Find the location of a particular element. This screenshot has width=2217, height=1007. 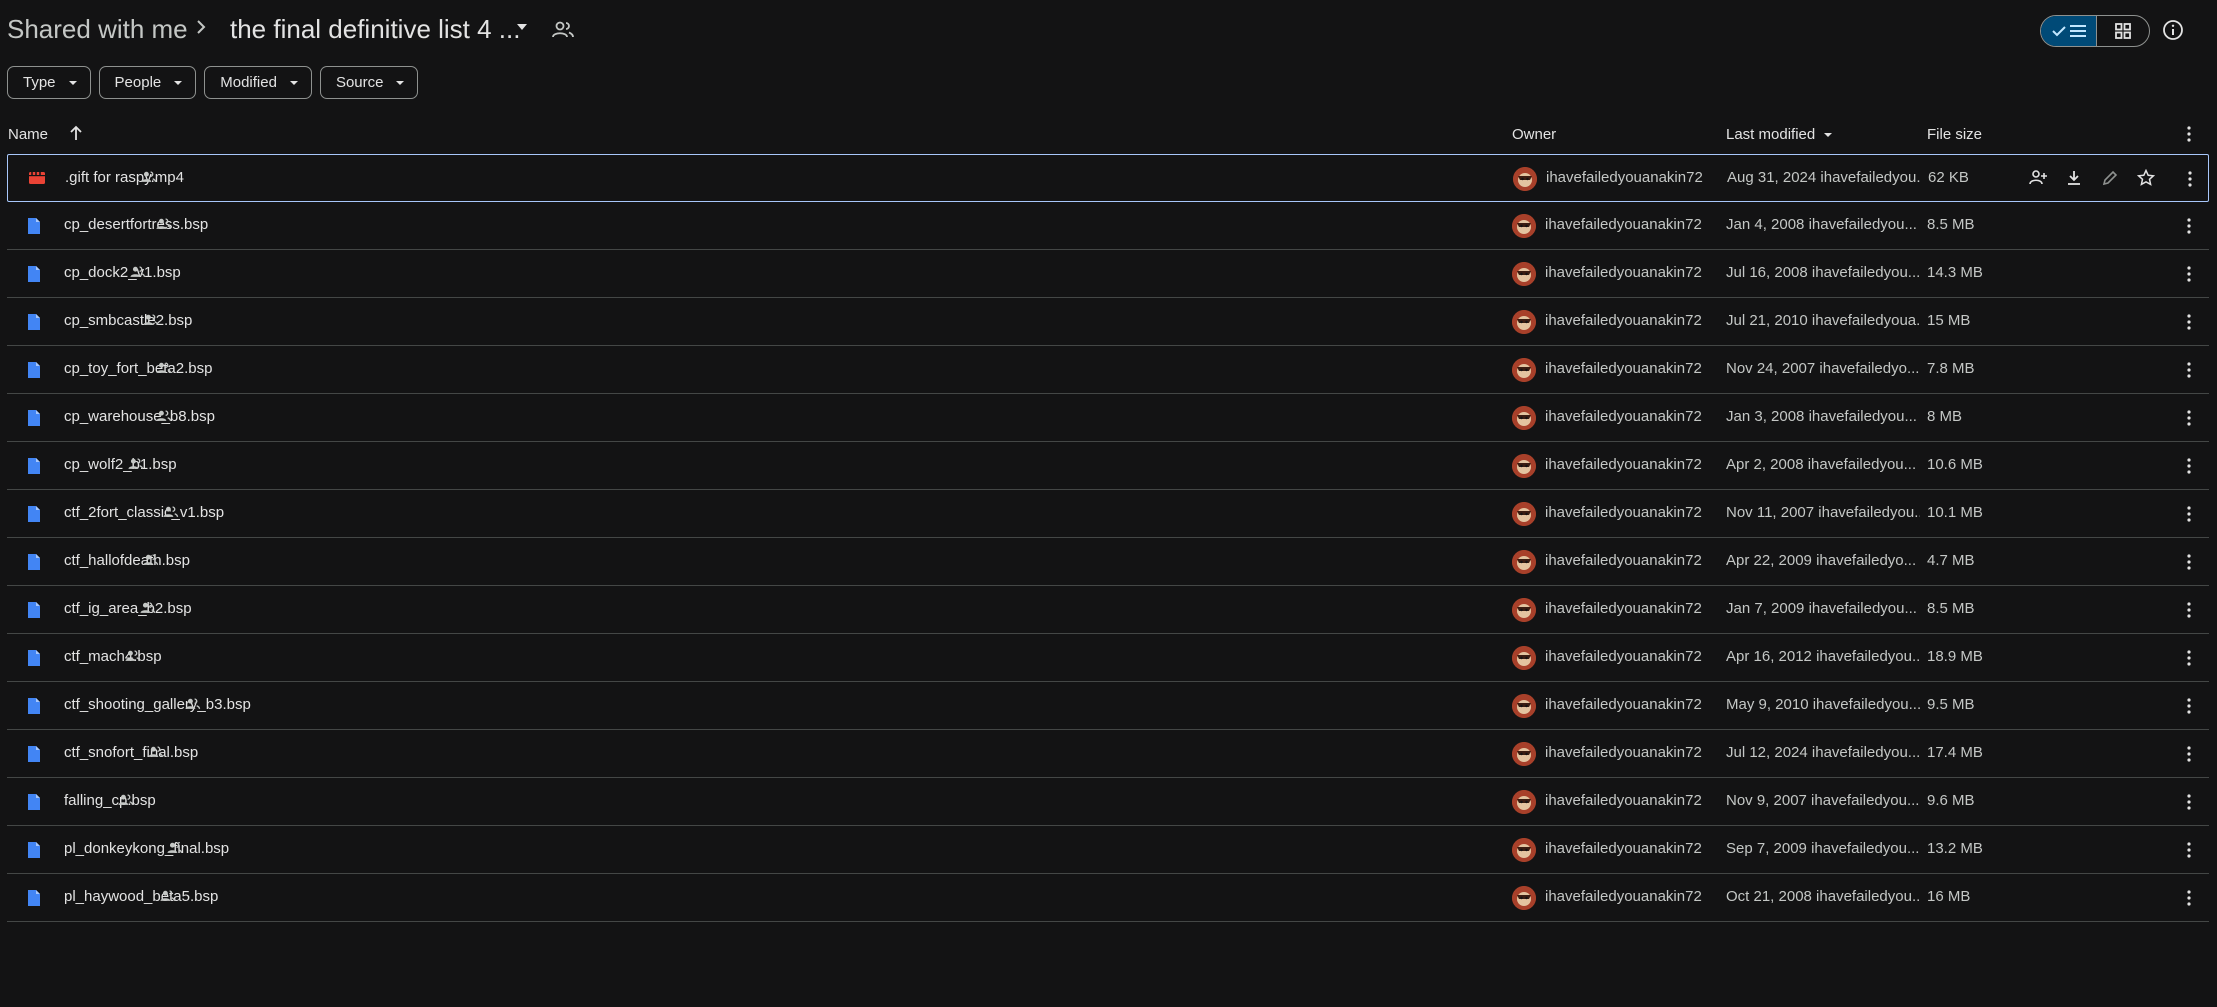

rename-icon is located at coordinates (2110, 178).